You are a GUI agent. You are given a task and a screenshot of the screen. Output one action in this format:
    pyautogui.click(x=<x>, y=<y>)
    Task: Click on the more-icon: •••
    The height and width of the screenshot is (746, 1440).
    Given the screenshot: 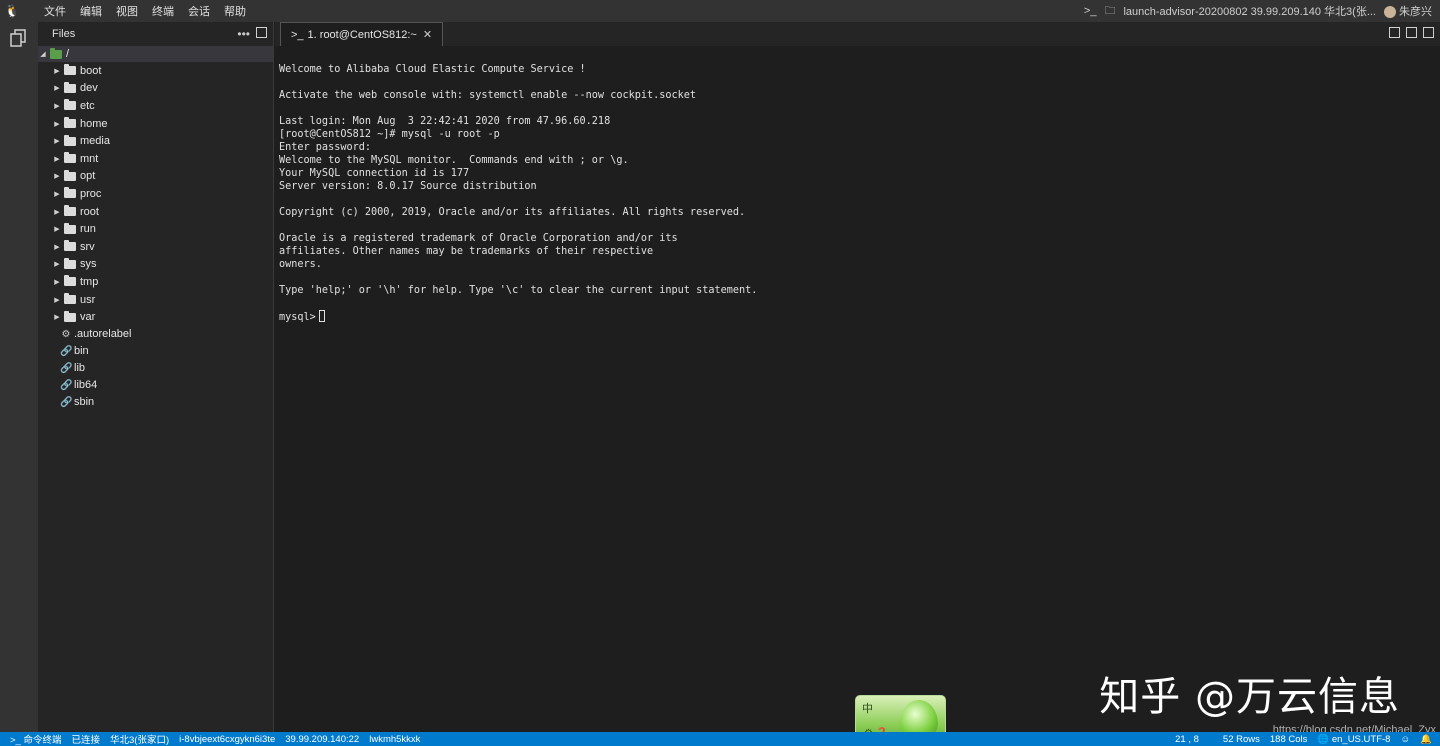 What is the action you would take?
    pyautogui.click(x=243, y=34)
    